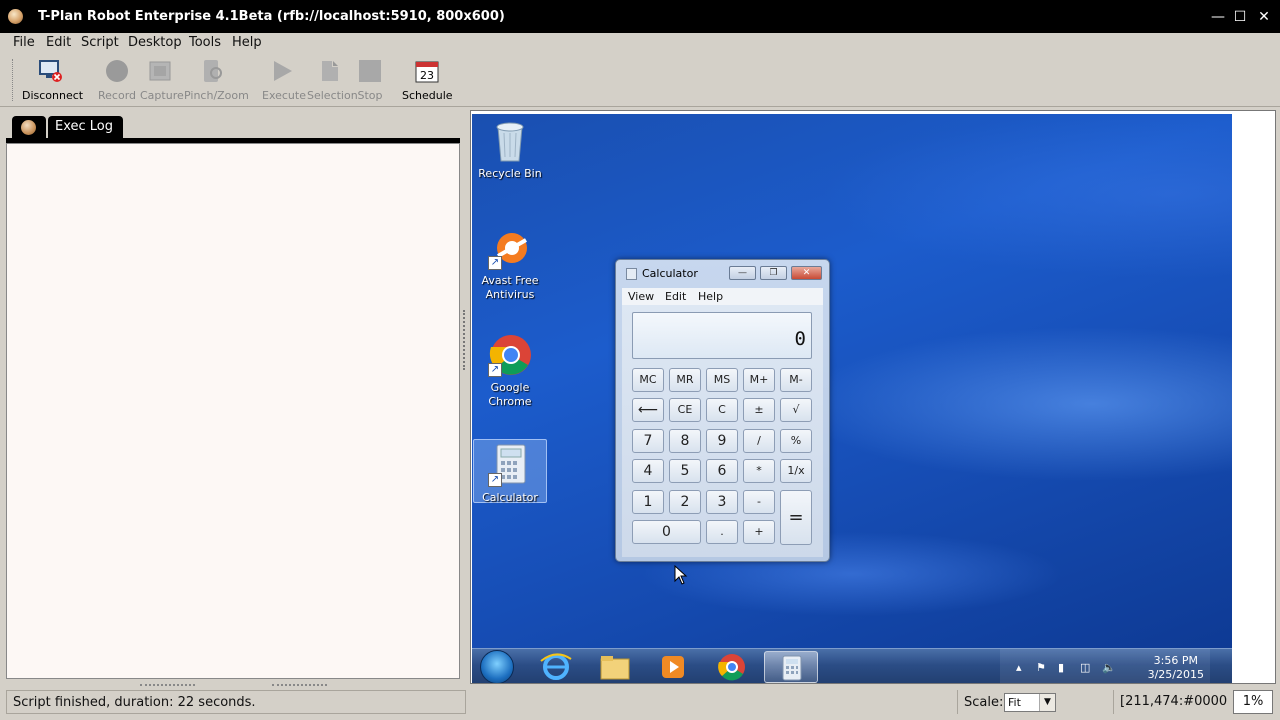 The image size is (1280, 720). I want to click on stop-label: Stop, so click(370, 95).